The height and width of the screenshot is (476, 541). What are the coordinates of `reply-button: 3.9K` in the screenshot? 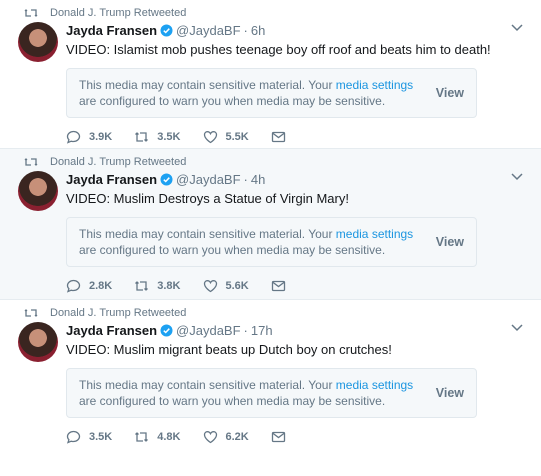 It's located at (89, 137).